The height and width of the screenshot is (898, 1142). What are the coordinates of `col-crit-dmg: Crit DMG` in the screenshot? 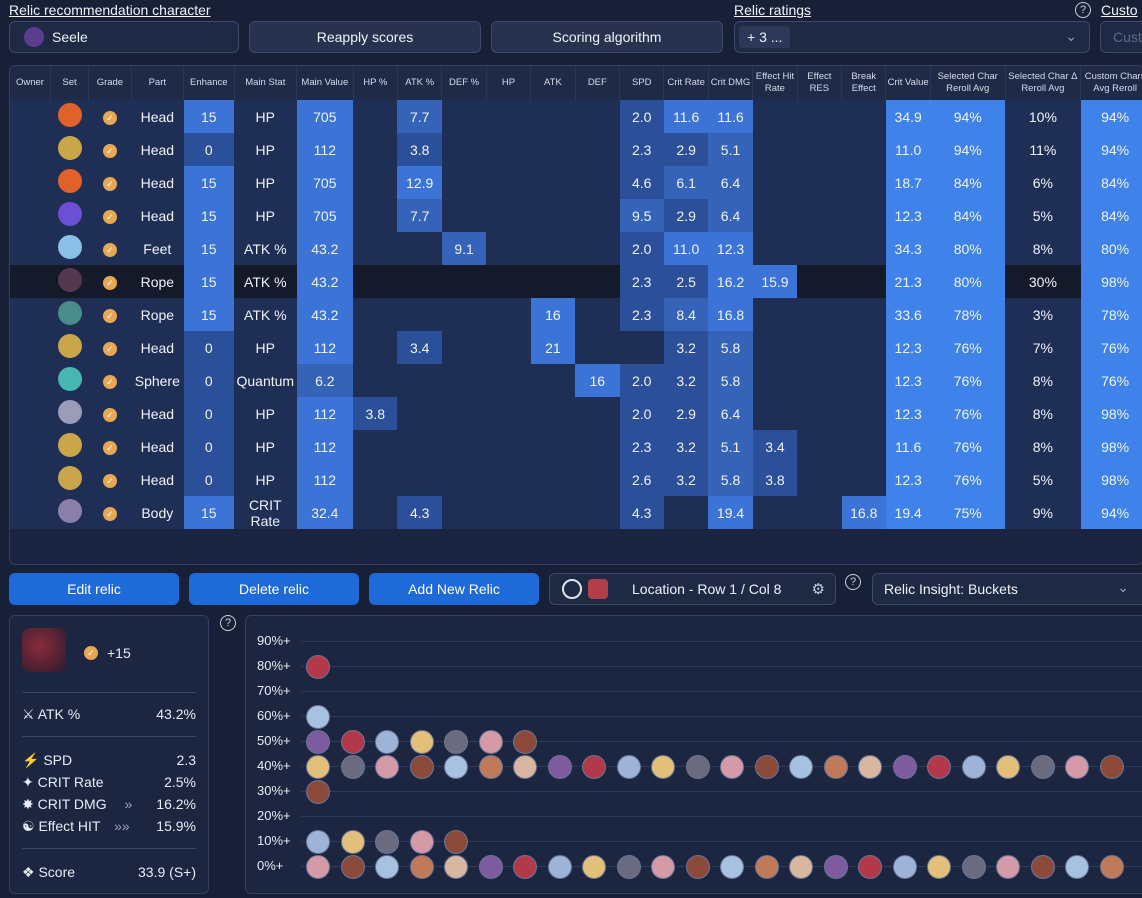 It's located at (731, 83).